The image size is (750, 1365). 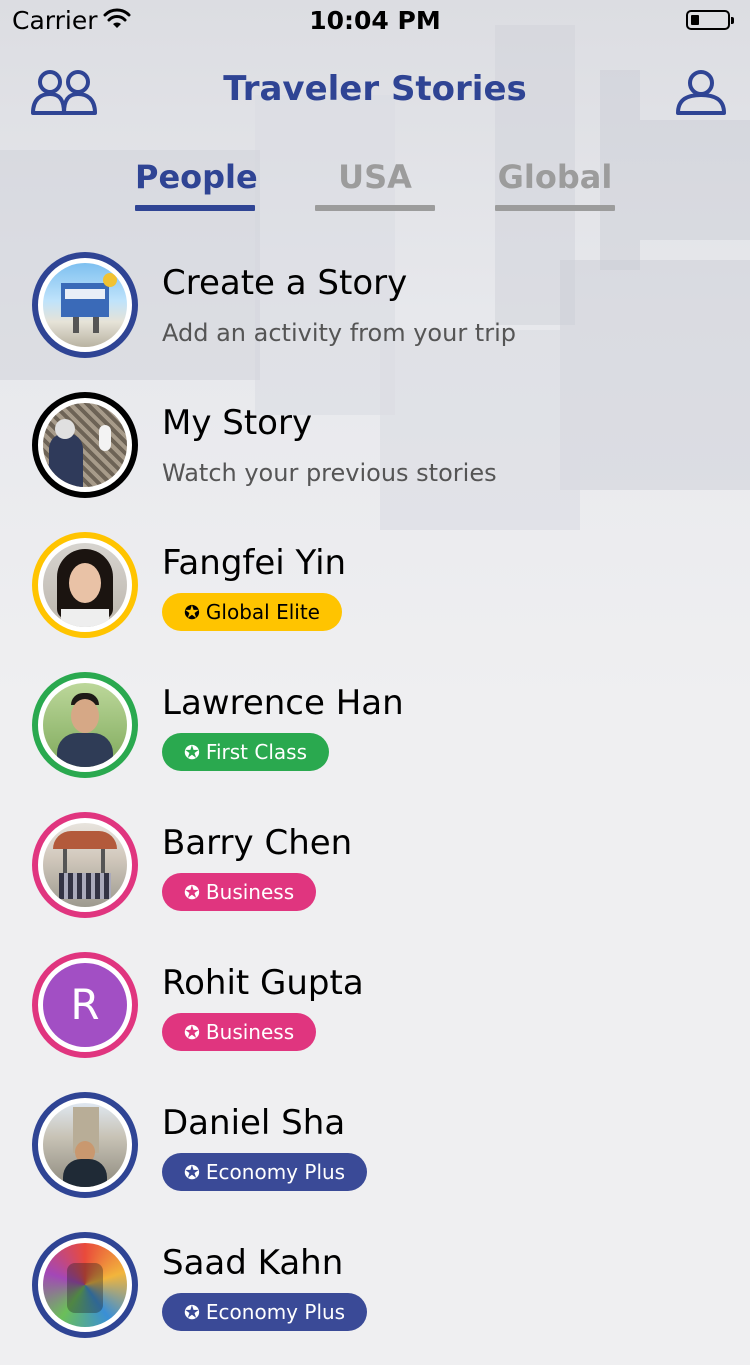 I want to click on tier-badge: ✪ First Class, so click(x=245, y=752).